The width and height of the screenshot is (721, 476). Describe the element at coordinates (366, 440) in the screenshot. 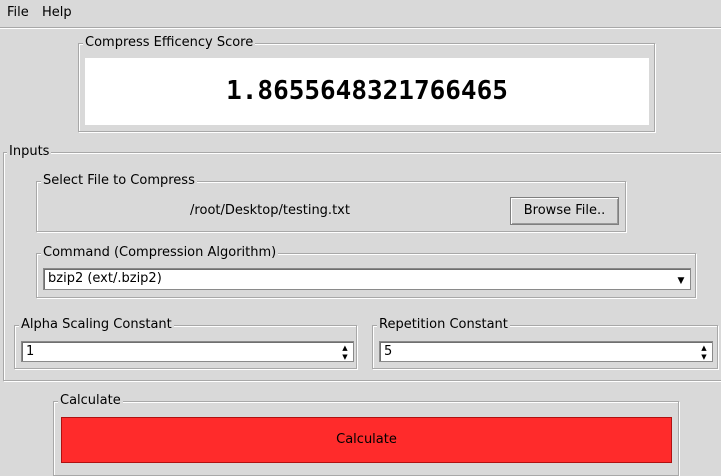

I see `calculate-button: Calculate` at that location.